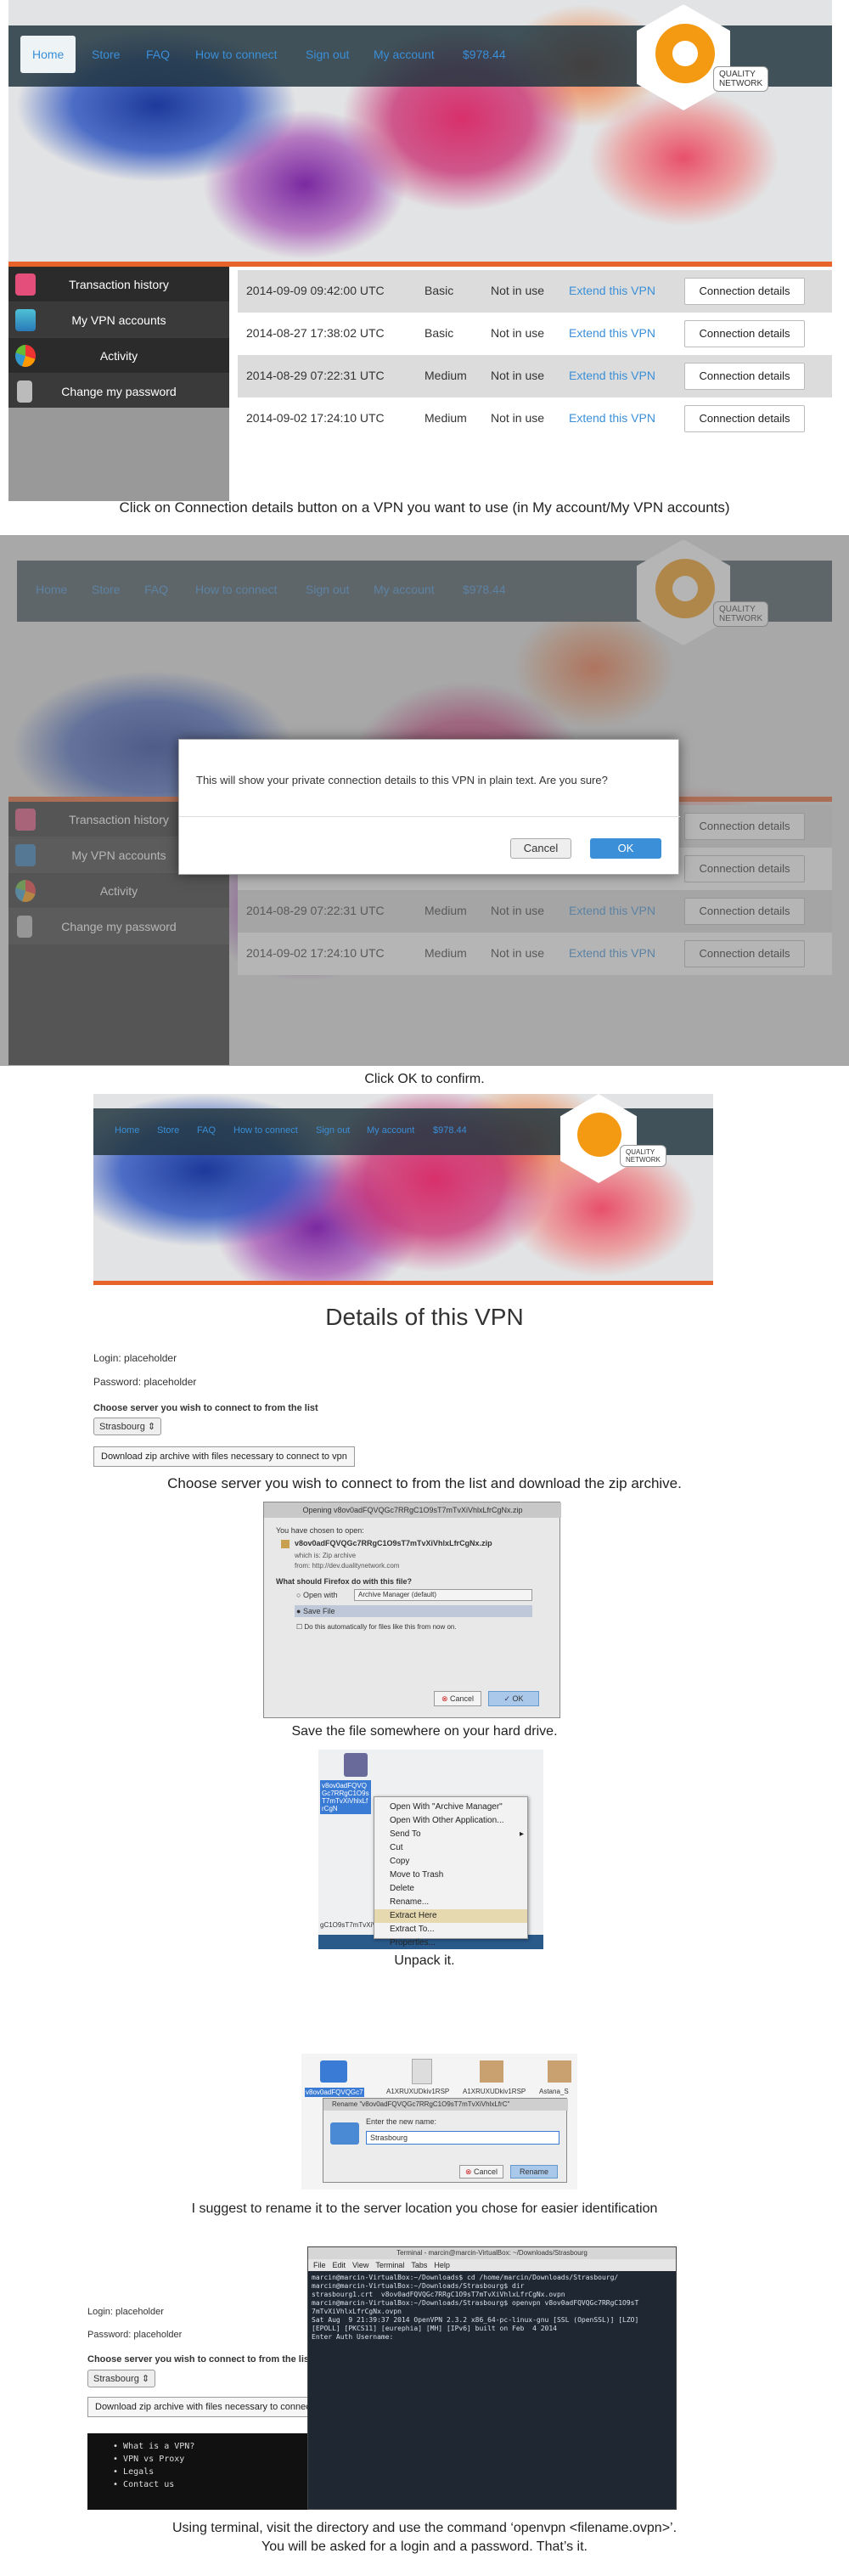 This screenshot has height=2576, width=849. What do you see at coordinates (450, 1807) in the screenshot?
I see `menu-item-open-archive: Open With "Archive Manager"` at bounding box center [450, 1807].